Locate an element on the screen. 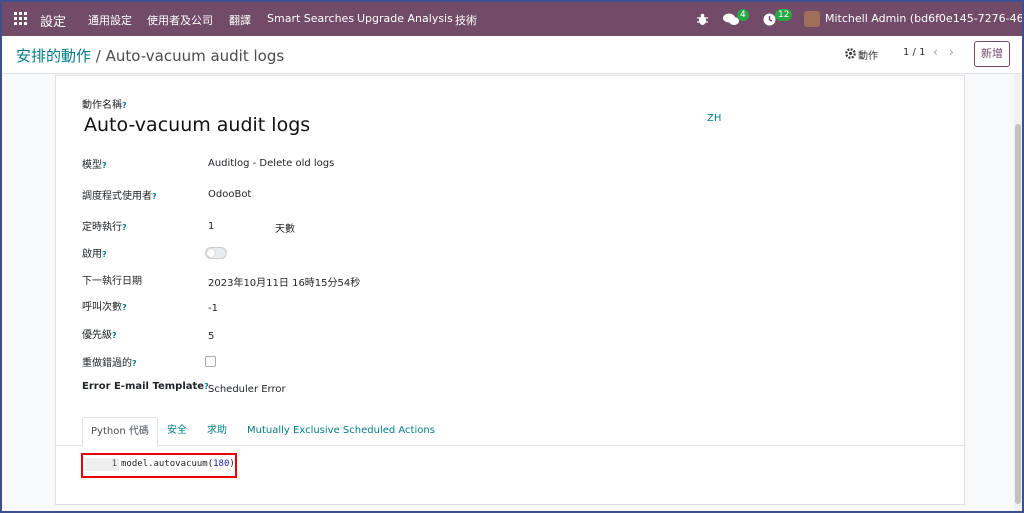  model-label: 模型? is located at coordinates (94, 165).